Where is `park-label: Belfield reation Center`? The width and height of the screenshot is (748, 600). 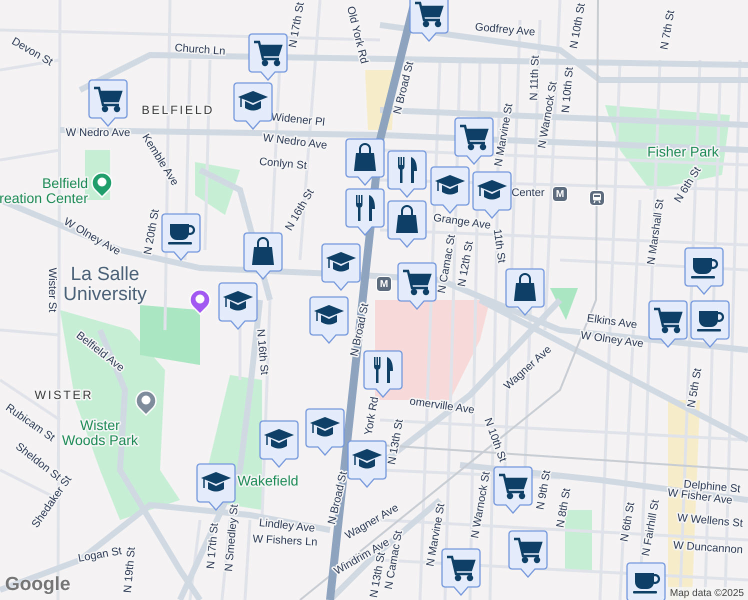 park-label: Belfield reation Center is located at coordinates (44, 190).